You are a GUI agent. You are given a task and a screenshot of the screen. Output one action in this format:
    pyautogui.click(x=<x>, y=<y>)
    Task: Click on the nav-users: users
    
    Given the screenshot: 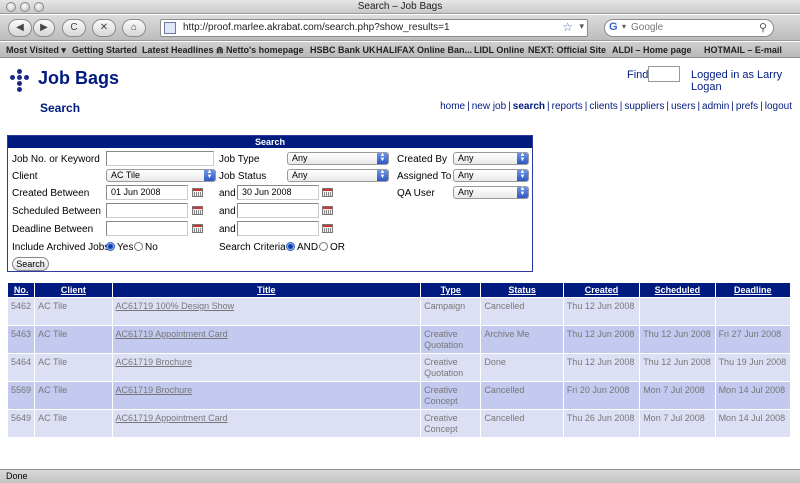 What is the action you would take?
    pyautogui.click(x=683, y=106)
    